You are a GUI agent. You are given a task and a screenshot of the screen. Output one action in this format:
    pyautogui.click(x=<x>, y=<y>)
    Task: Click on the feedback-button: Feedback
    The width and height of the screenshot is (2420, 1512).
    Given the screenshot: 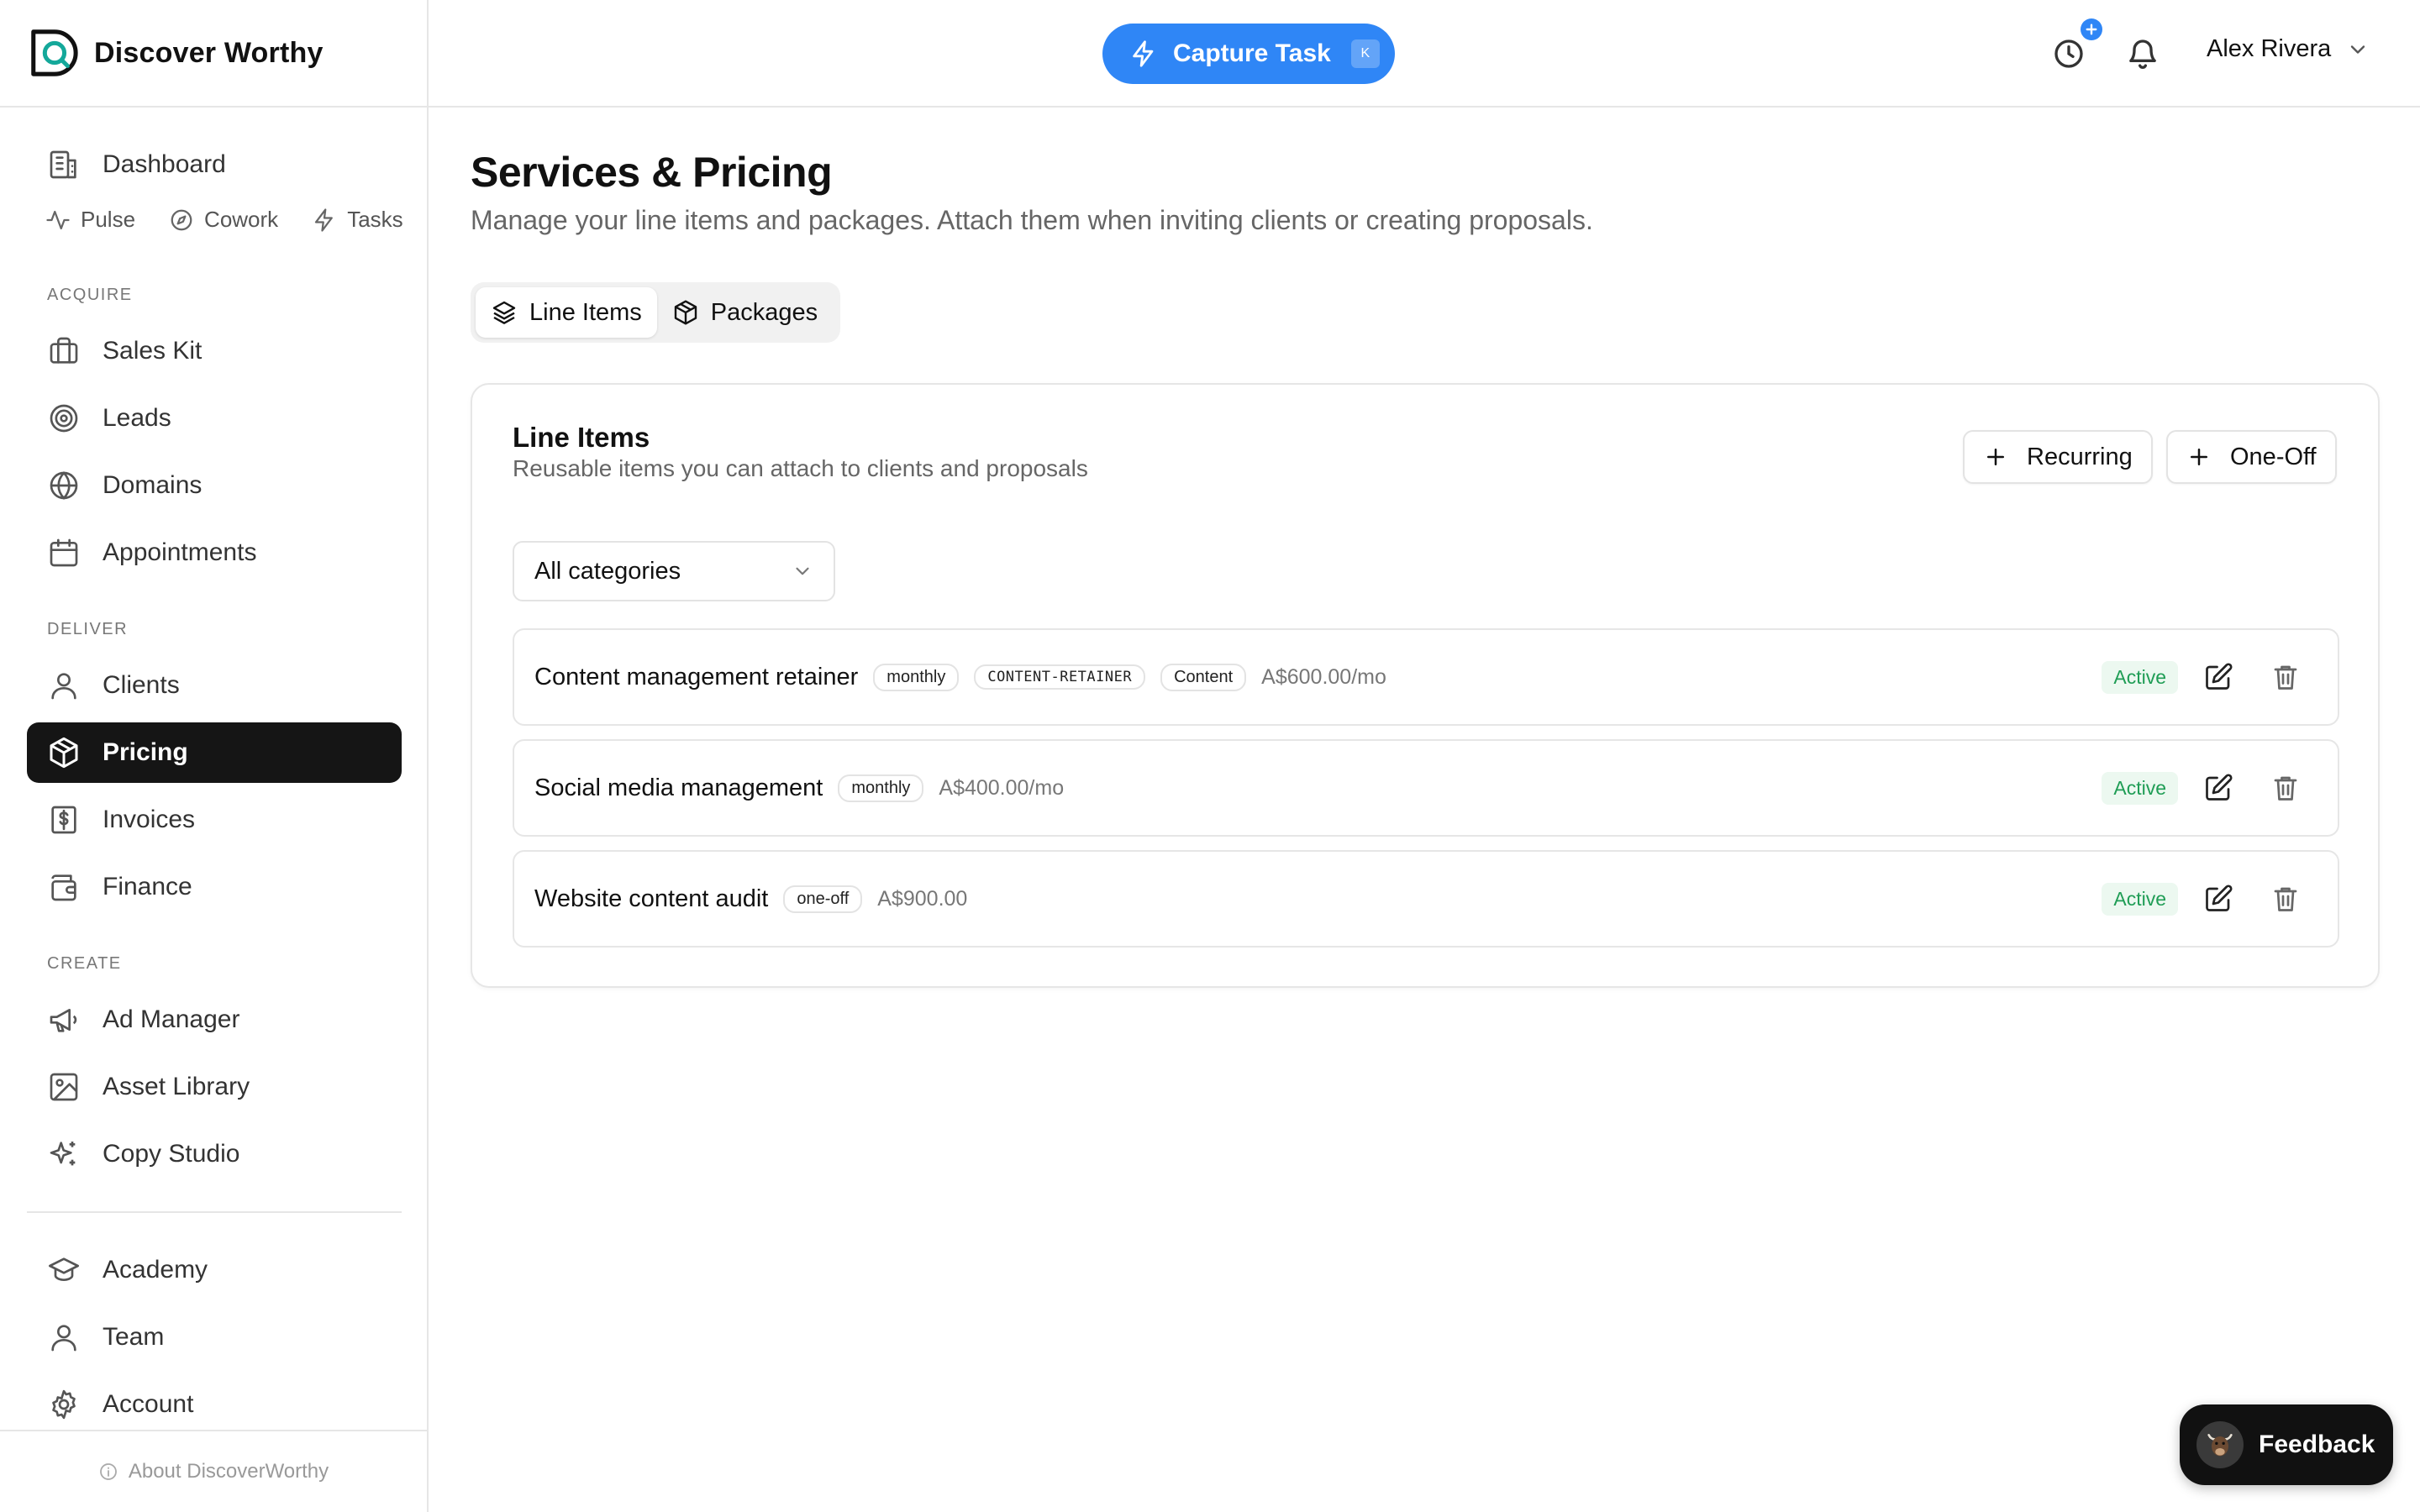 What is the action you would take?
    pyautogui.click(x=2286, y=1444)
    